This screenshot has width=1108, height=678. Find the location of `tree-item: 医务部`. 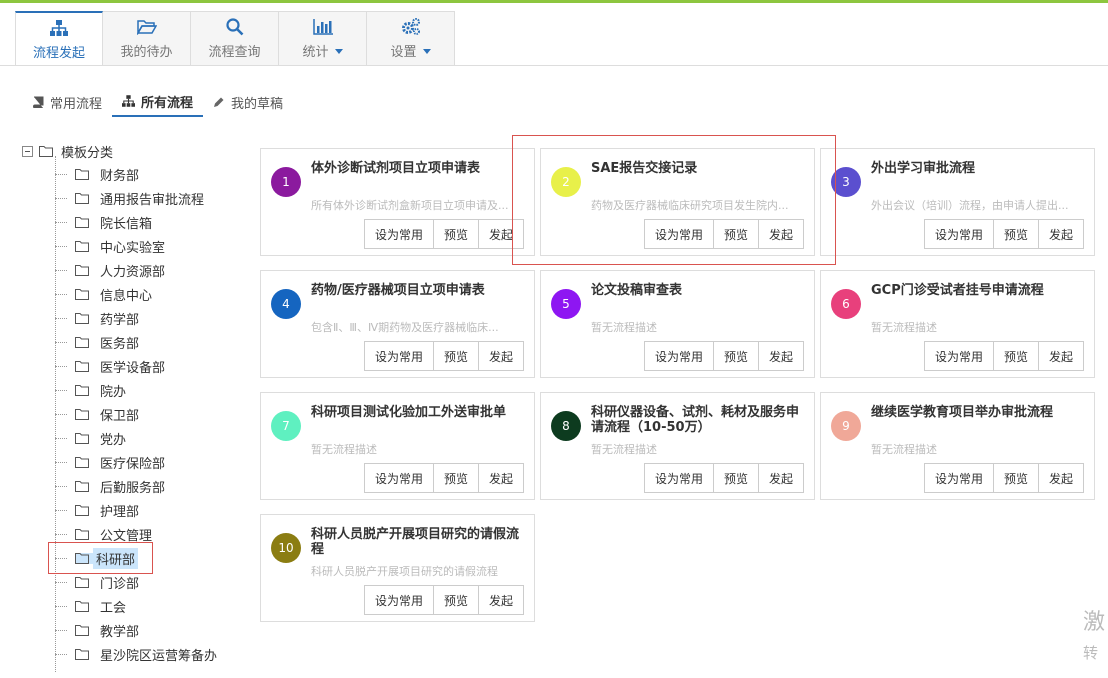

tree-item: 医务部 is located at coordinates (148, 342).